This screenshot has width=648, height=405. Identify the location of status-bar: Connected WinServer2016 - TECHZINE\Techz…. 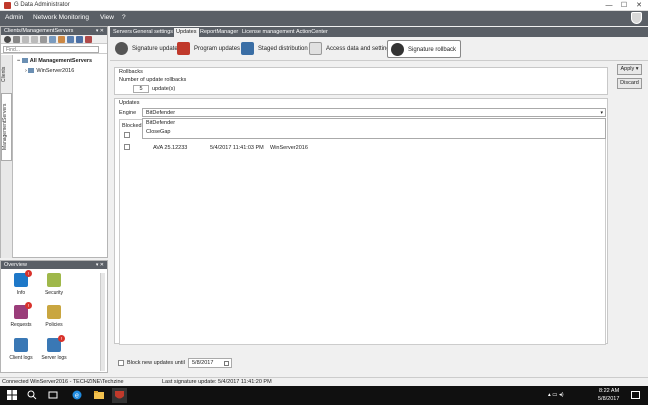
(324, 381).